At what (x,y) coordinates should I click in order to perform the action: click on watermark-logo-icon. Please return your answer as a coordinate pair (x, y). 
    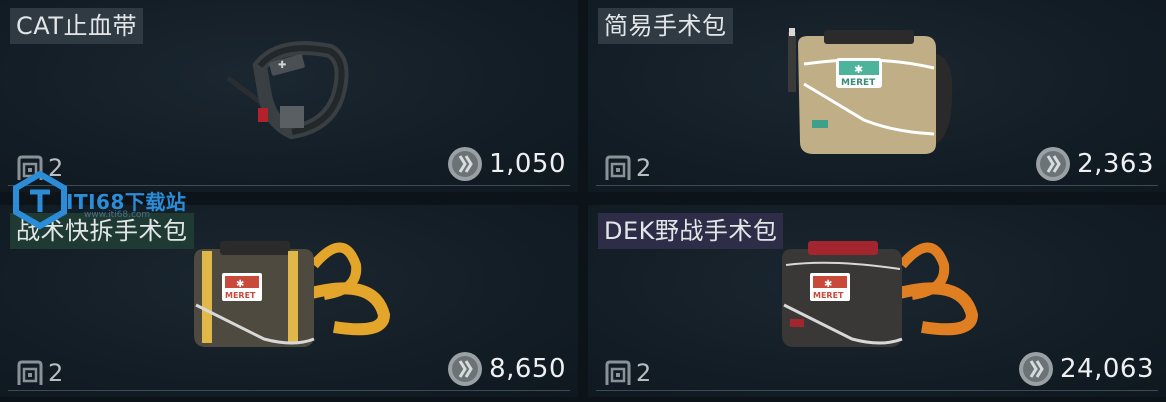
    Looking at the image, I should click on (40, 200).